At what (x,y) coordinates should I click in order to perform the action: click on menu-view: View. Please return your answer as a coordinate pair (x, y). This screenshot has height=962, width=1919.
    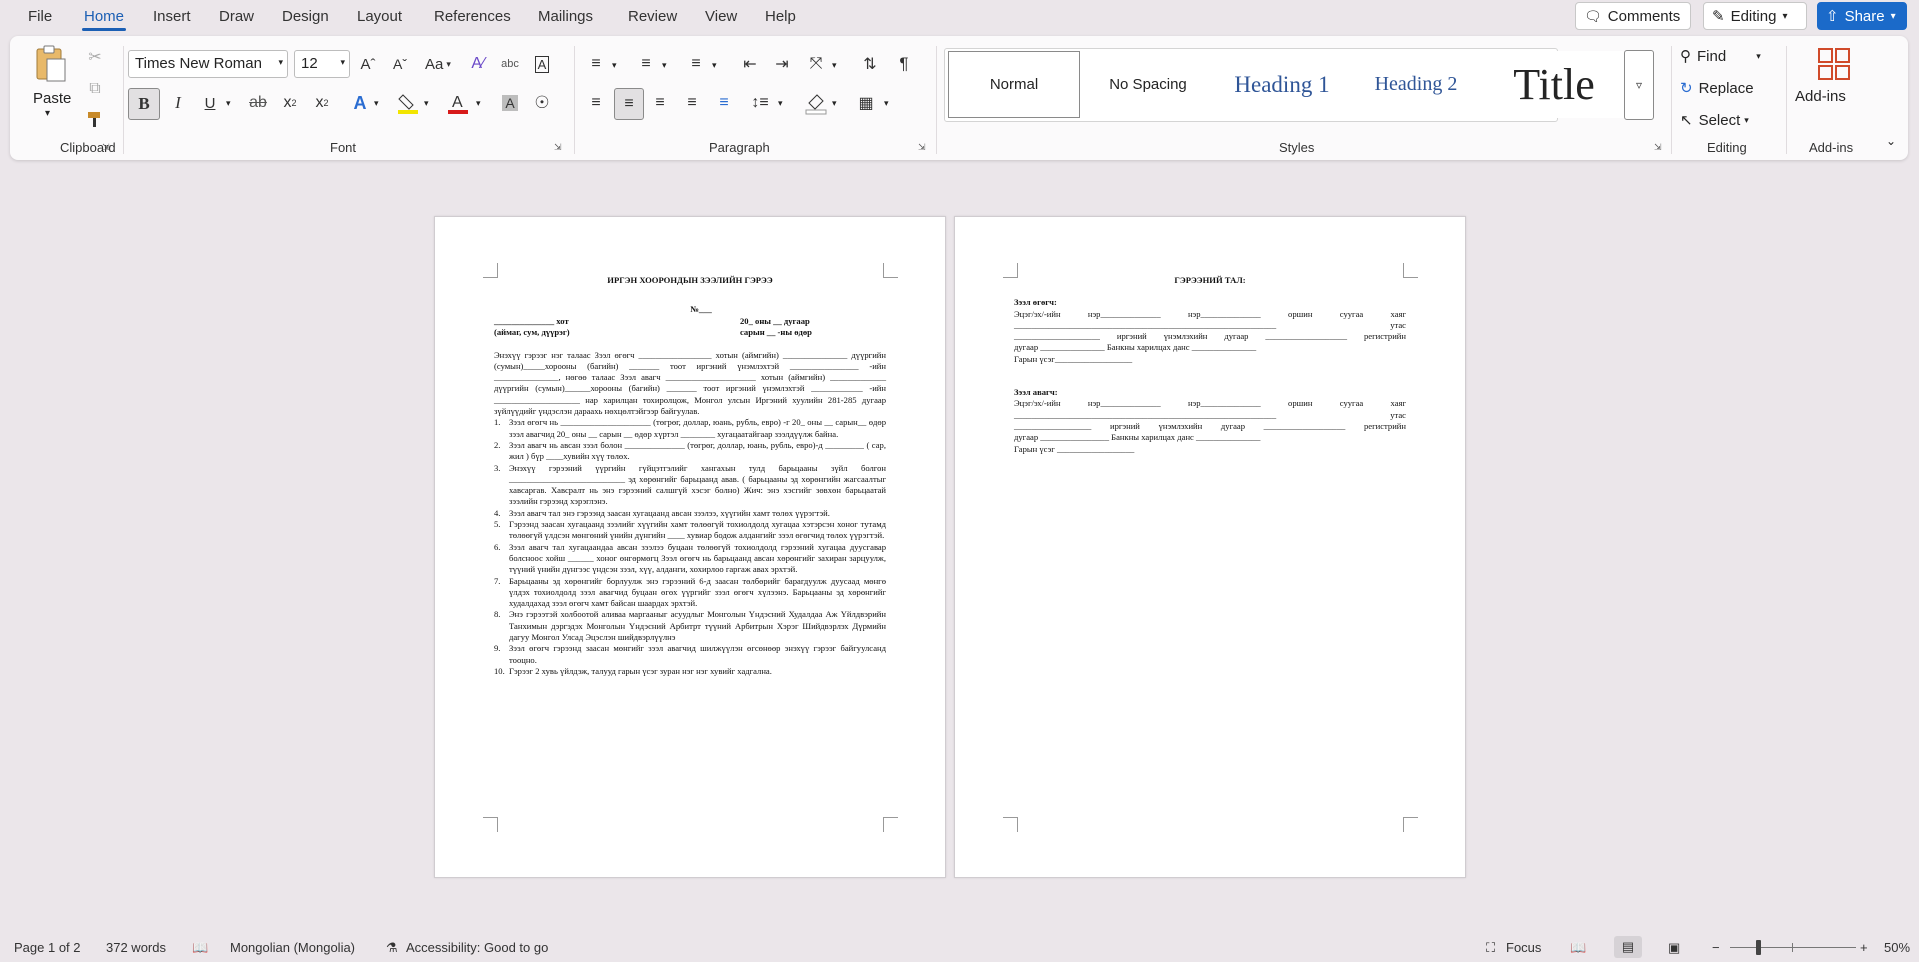
    Looking at the image, I should click on (721, 16).